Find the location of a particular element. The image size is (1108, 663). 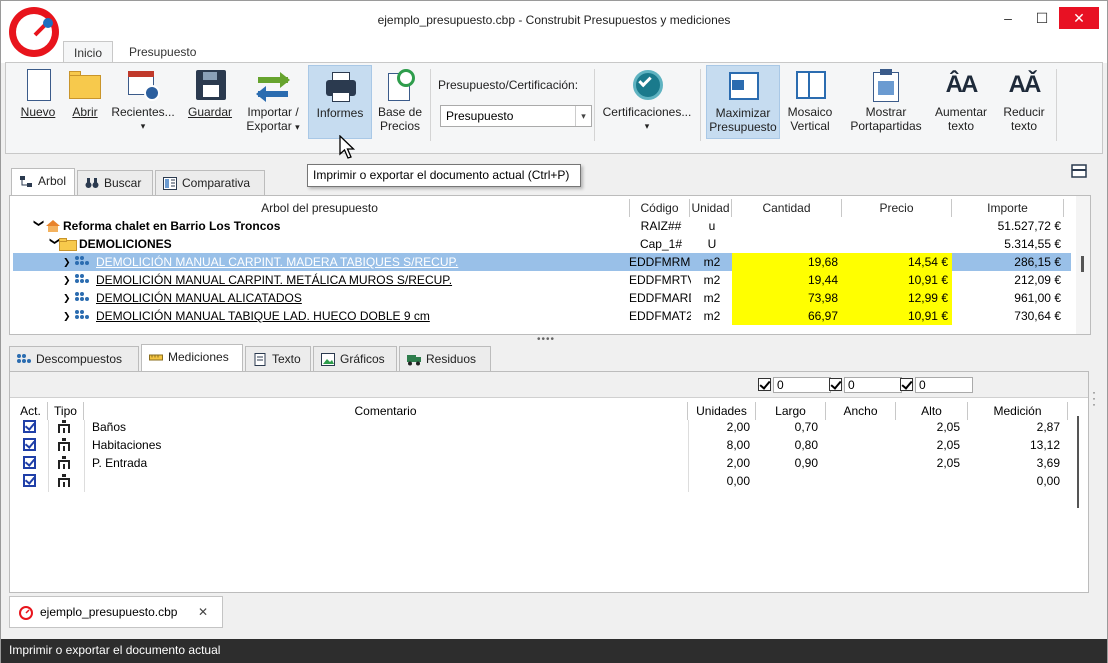

presupuesto-certificacion-select: Presupuesto ▾ is located at coordinates (516, 116).